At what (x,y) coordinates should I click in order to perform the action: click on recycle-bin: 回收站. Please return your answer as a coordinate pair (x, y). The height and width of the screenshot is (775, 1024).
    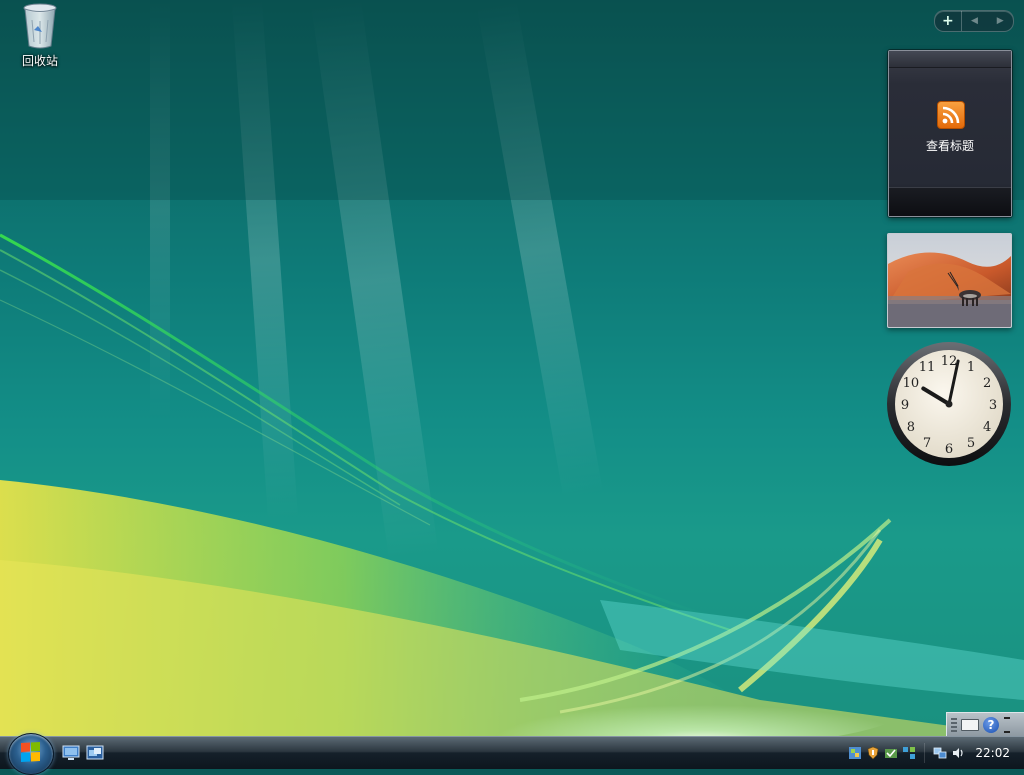
    Looking at the image, I should click on (40, 35).